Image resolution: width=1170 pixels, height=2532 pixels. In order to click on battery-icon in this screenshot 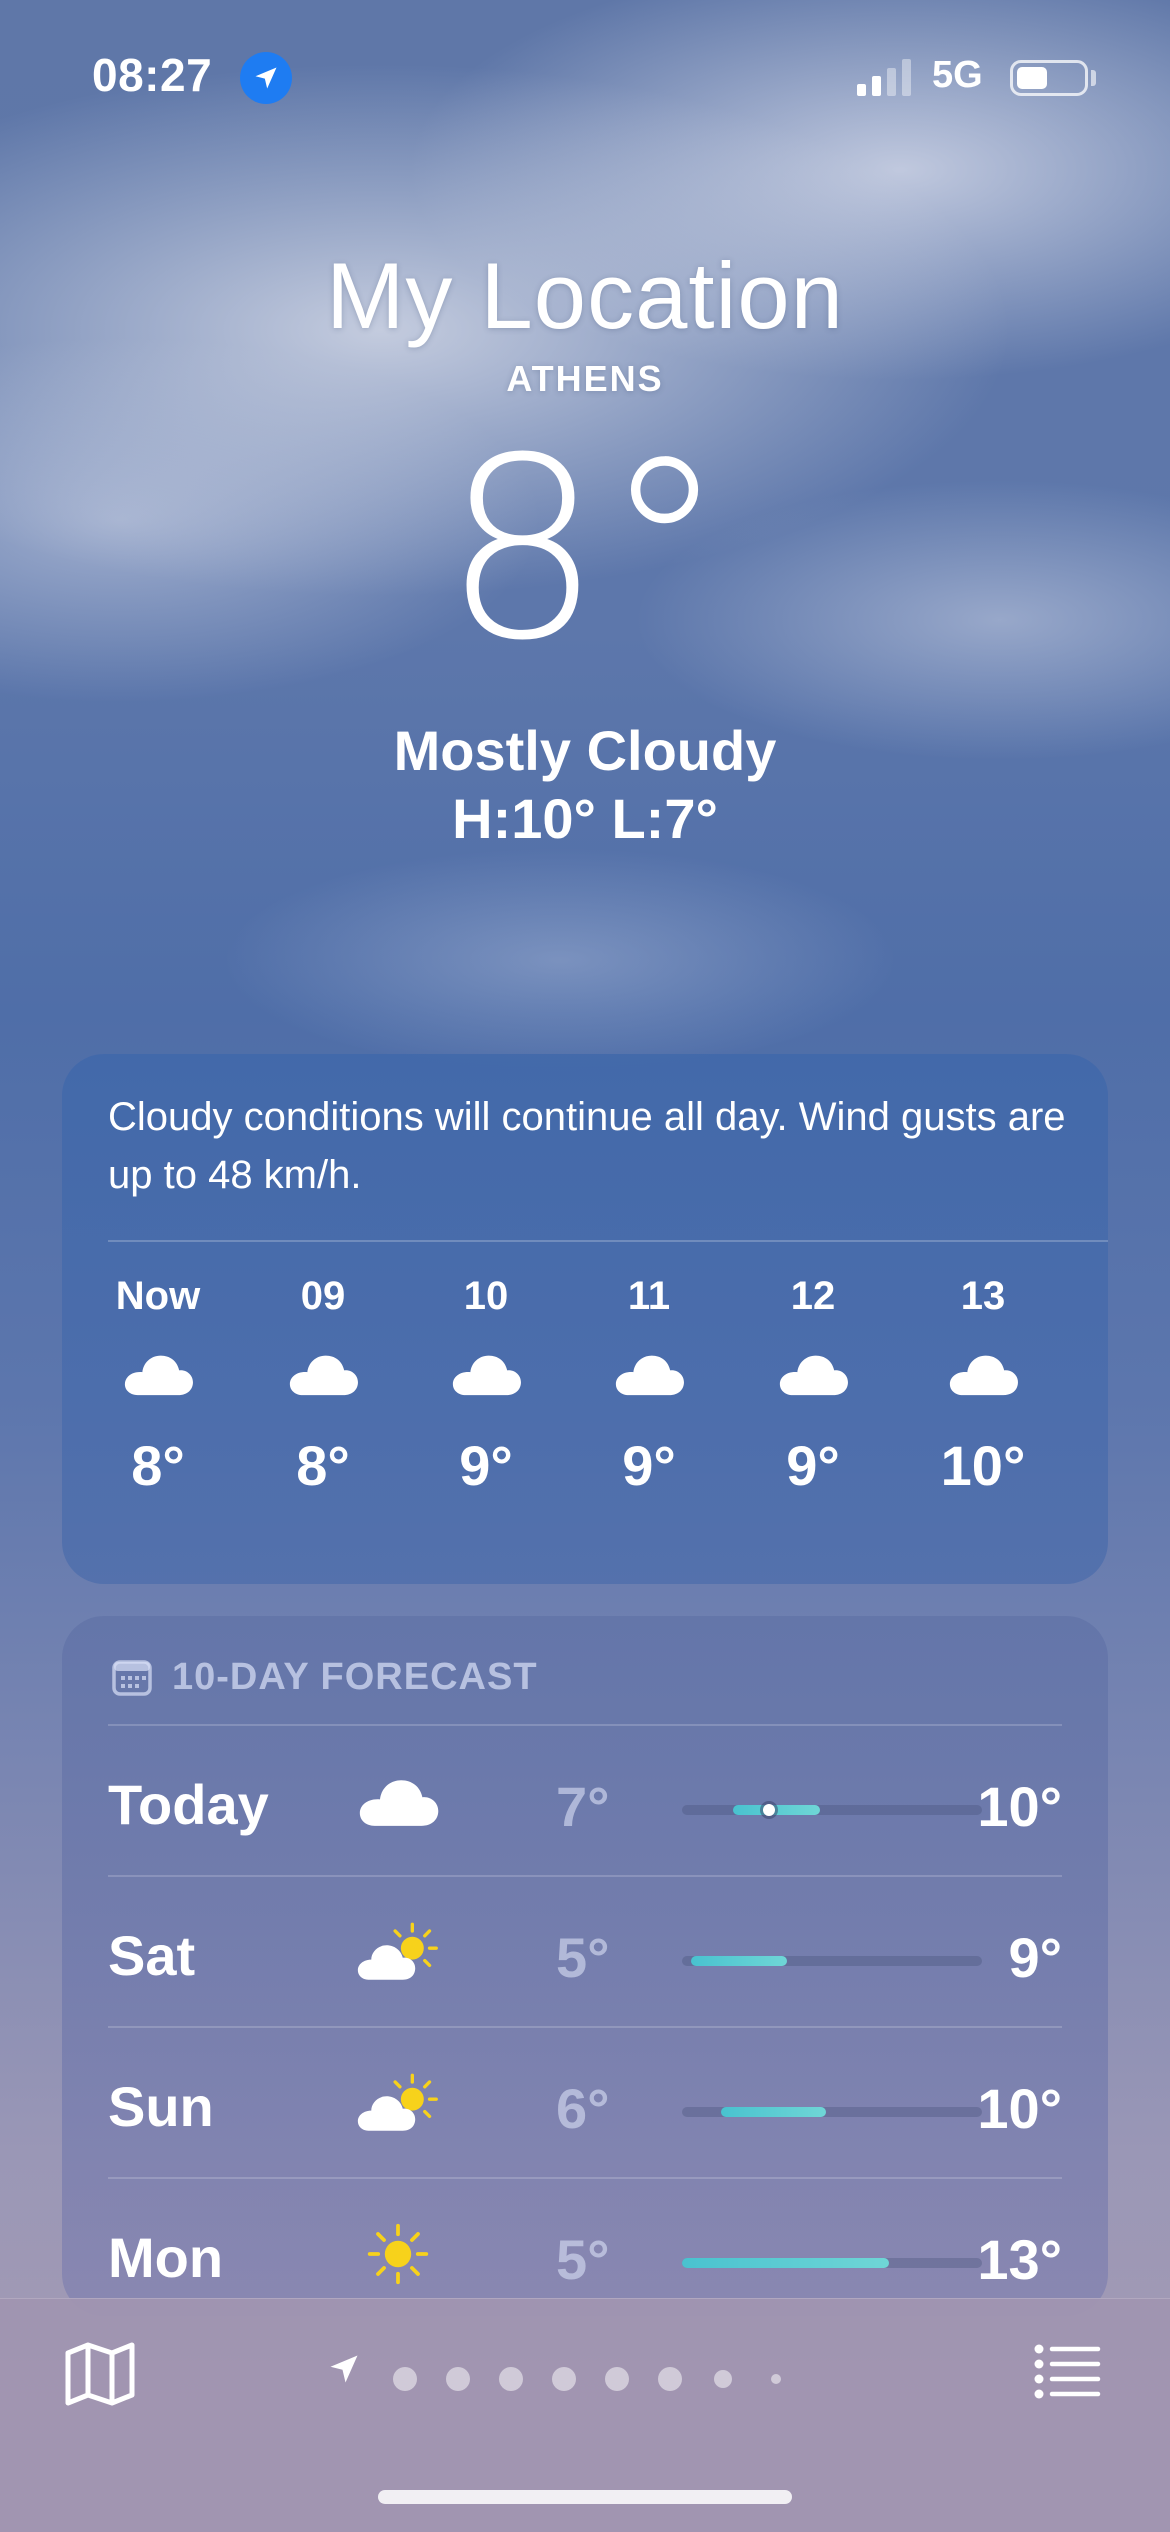, I will do `click(1049, 78)`.